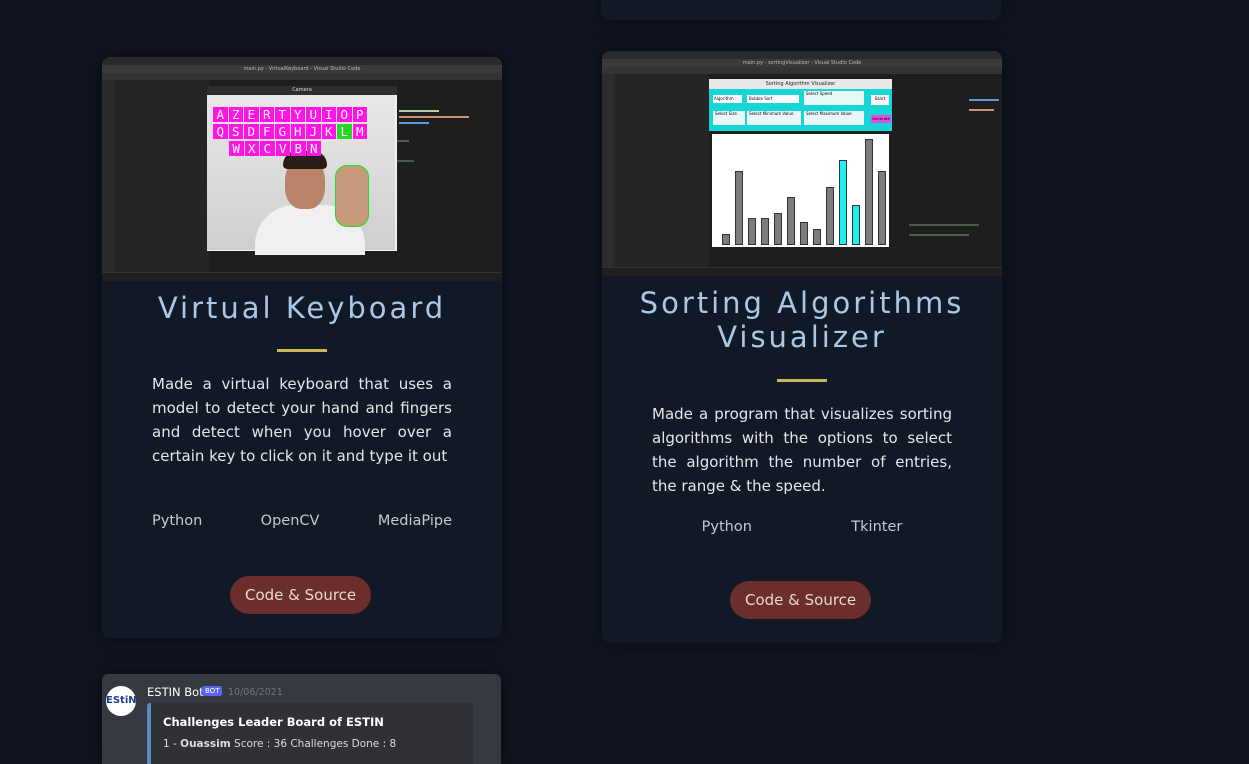  Describe the element at coordinates (802, 527) in the screenshot. I see `tech-tags: Python Tkinter` at that location.